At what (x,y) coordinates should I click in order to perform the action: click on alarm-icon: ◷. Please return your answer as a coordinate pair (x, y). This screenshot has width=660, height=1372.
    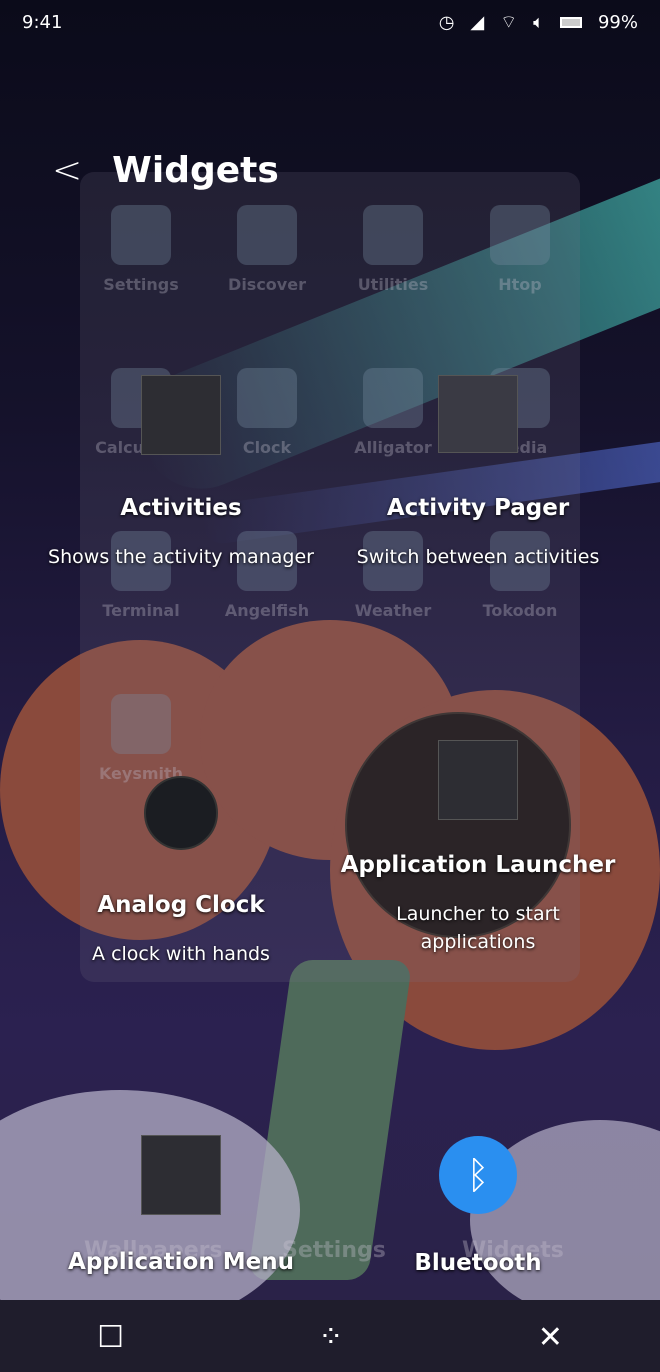
    Looking at the image, I should click on (446, 22).